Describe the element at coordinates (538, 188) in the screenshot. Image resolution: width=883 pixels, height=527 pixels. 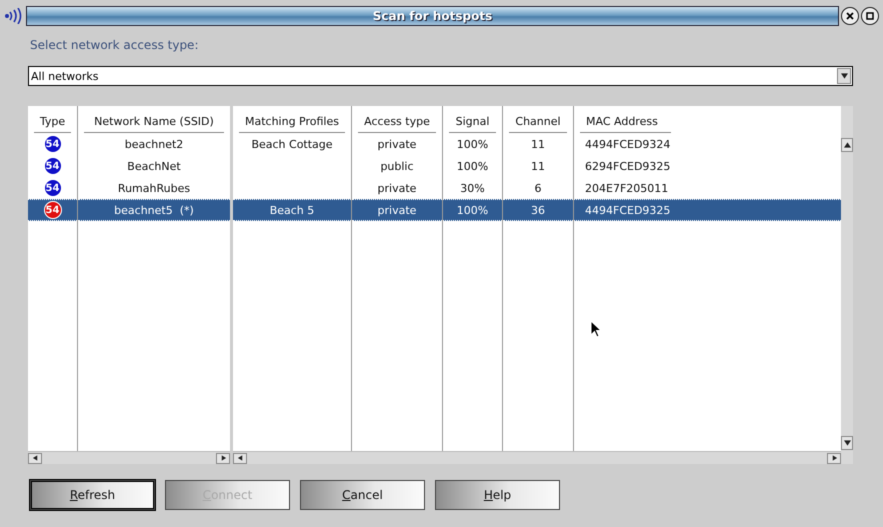
I see `table-cell-text: 6` at that location.